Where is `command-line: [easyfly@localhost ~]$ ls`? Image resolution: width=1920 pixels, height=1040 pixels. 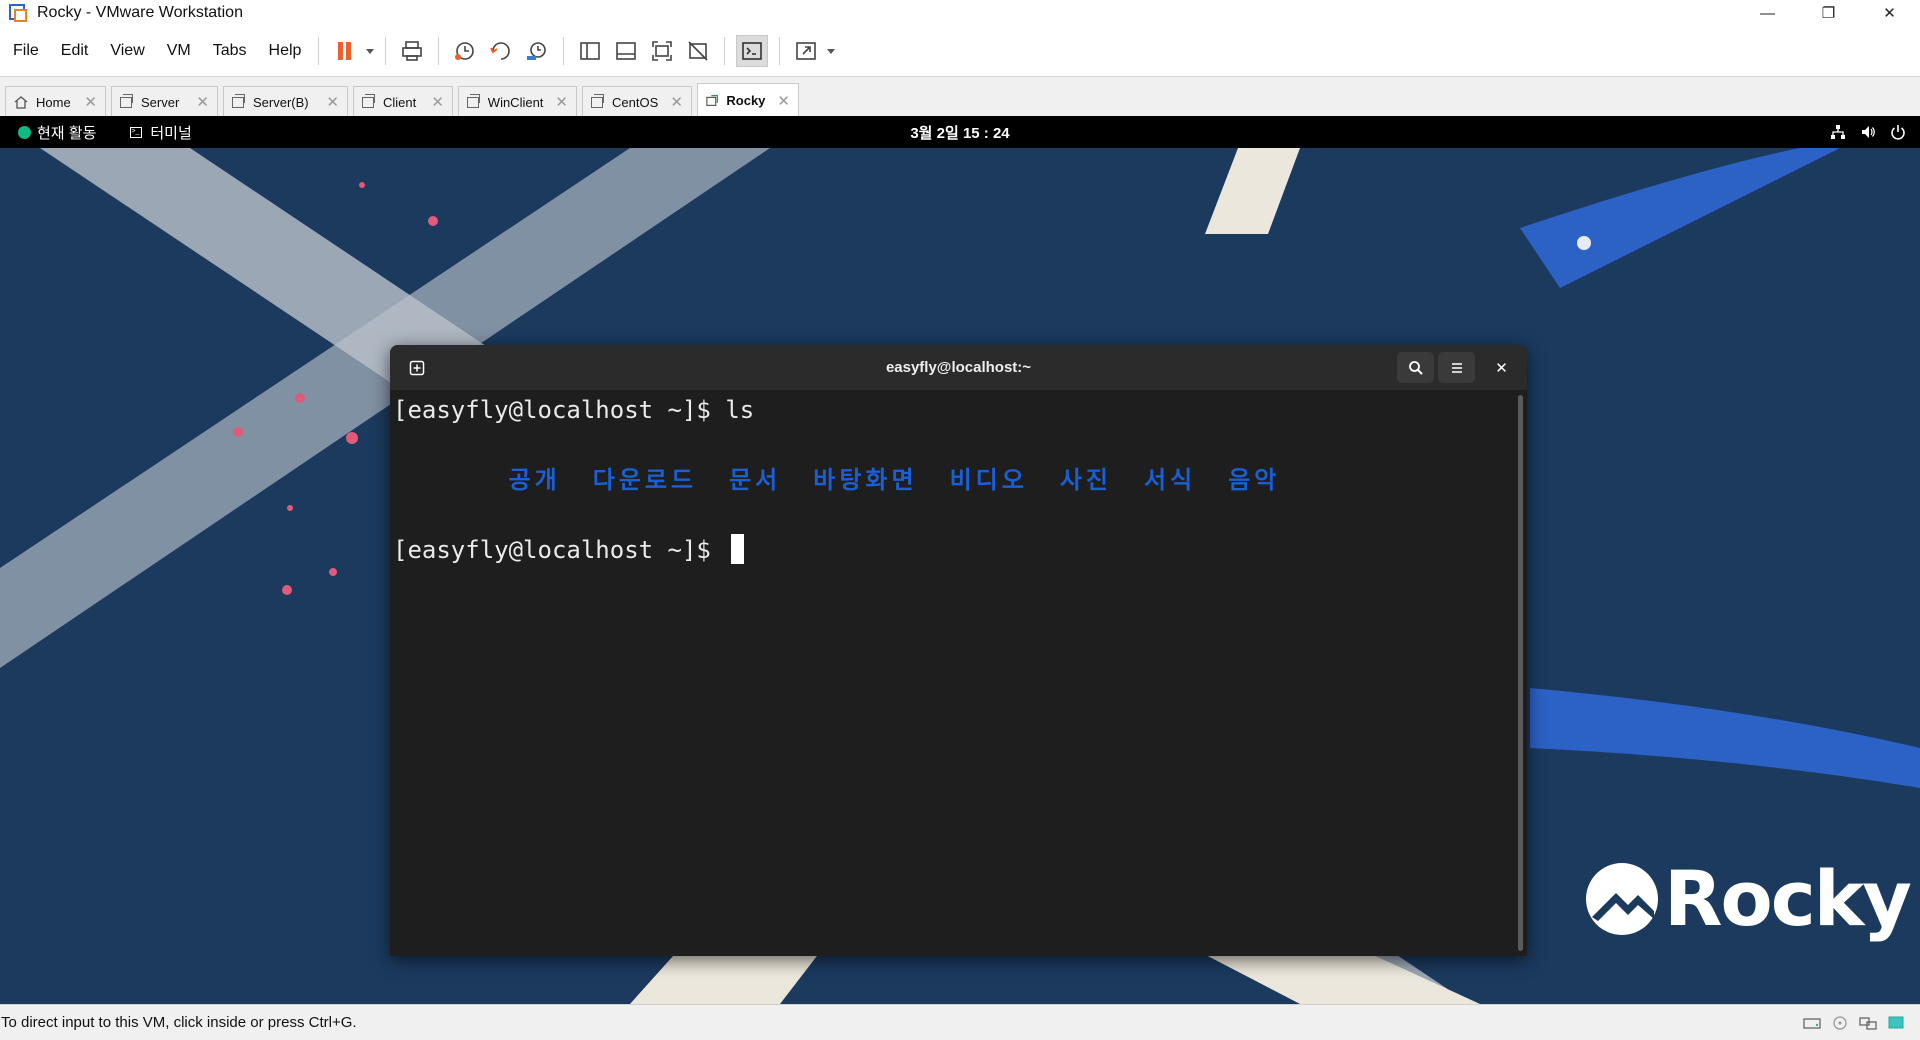 command-line: [easyfly@localhost ~]$ ls is located at coordinates (574, 410).